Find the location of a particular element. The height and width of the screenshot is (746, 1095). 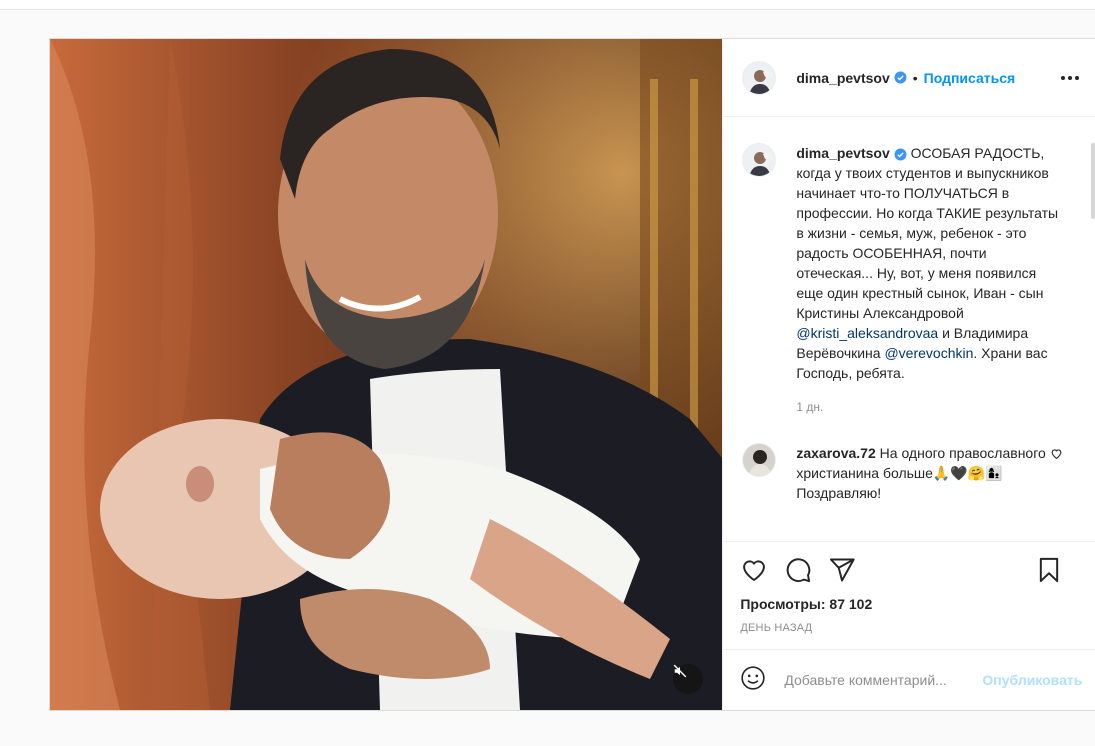

follow-button: Подписаться is located at coordinates (970, 78).